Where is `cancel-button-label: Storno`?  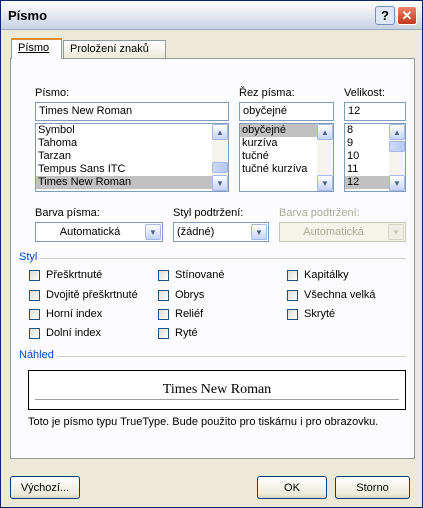 cancel-button-label: Storno is located at coordinates (372, 487).